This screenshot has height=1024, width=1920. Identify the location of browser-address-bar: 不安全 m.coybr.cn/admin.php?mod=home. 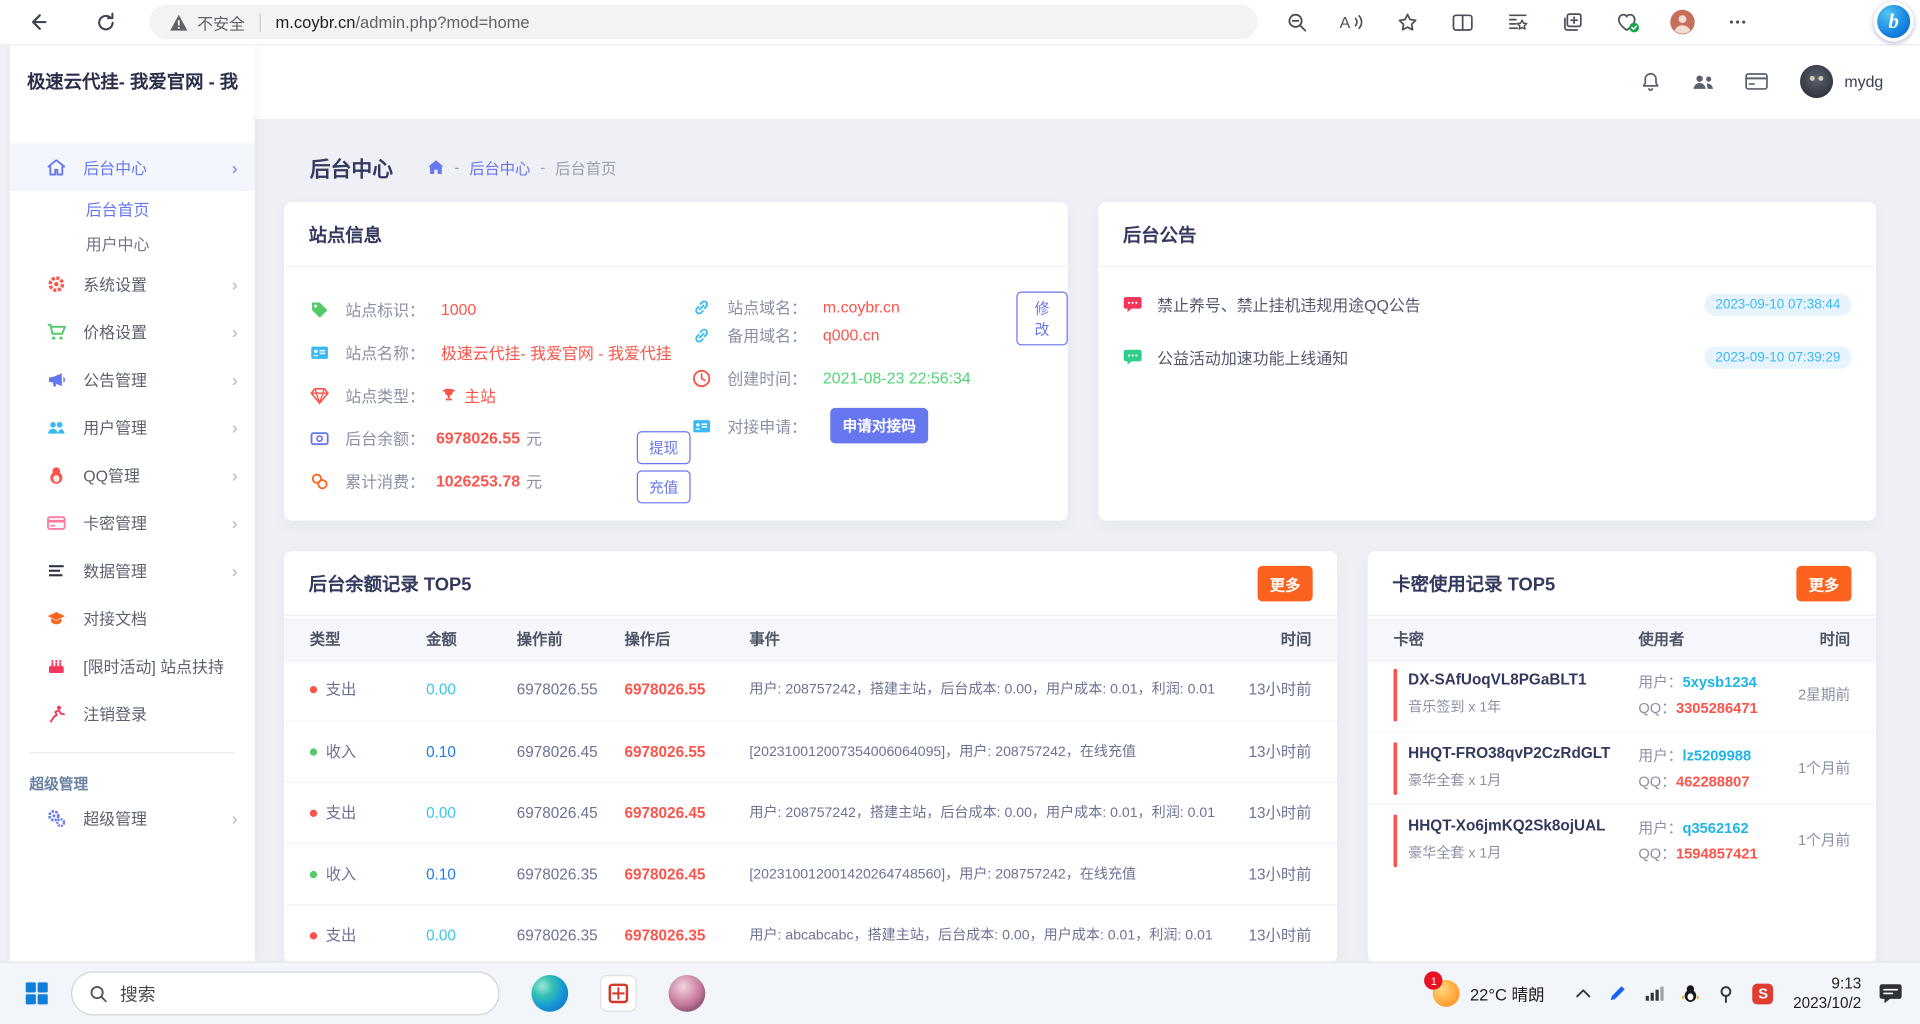
(703, 22).